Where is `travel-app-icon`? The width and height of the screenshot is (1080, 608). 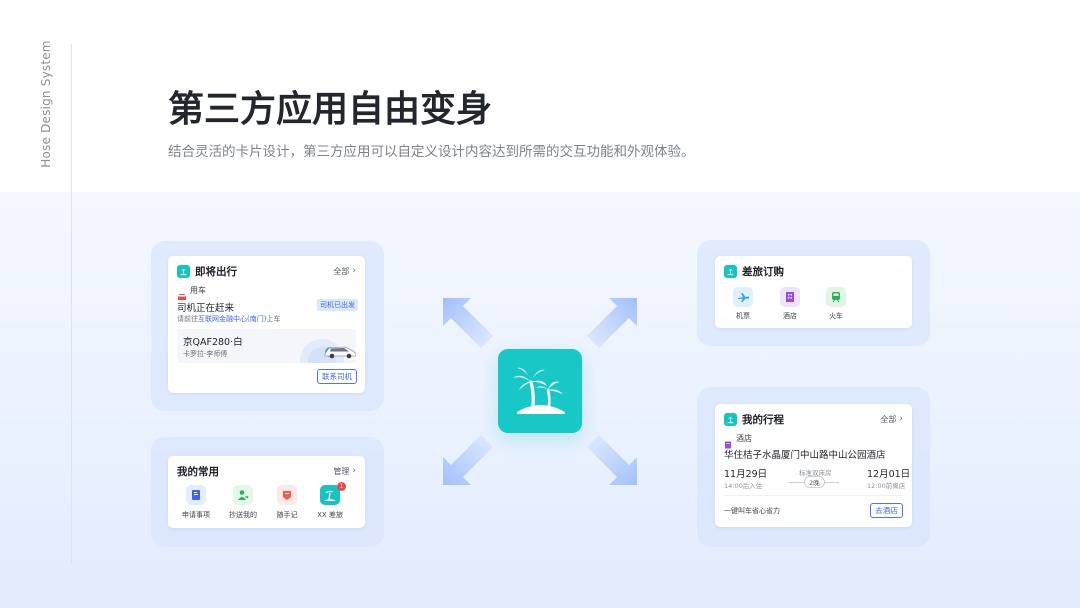
travel-app-icon is located at coordinates (540, 391).